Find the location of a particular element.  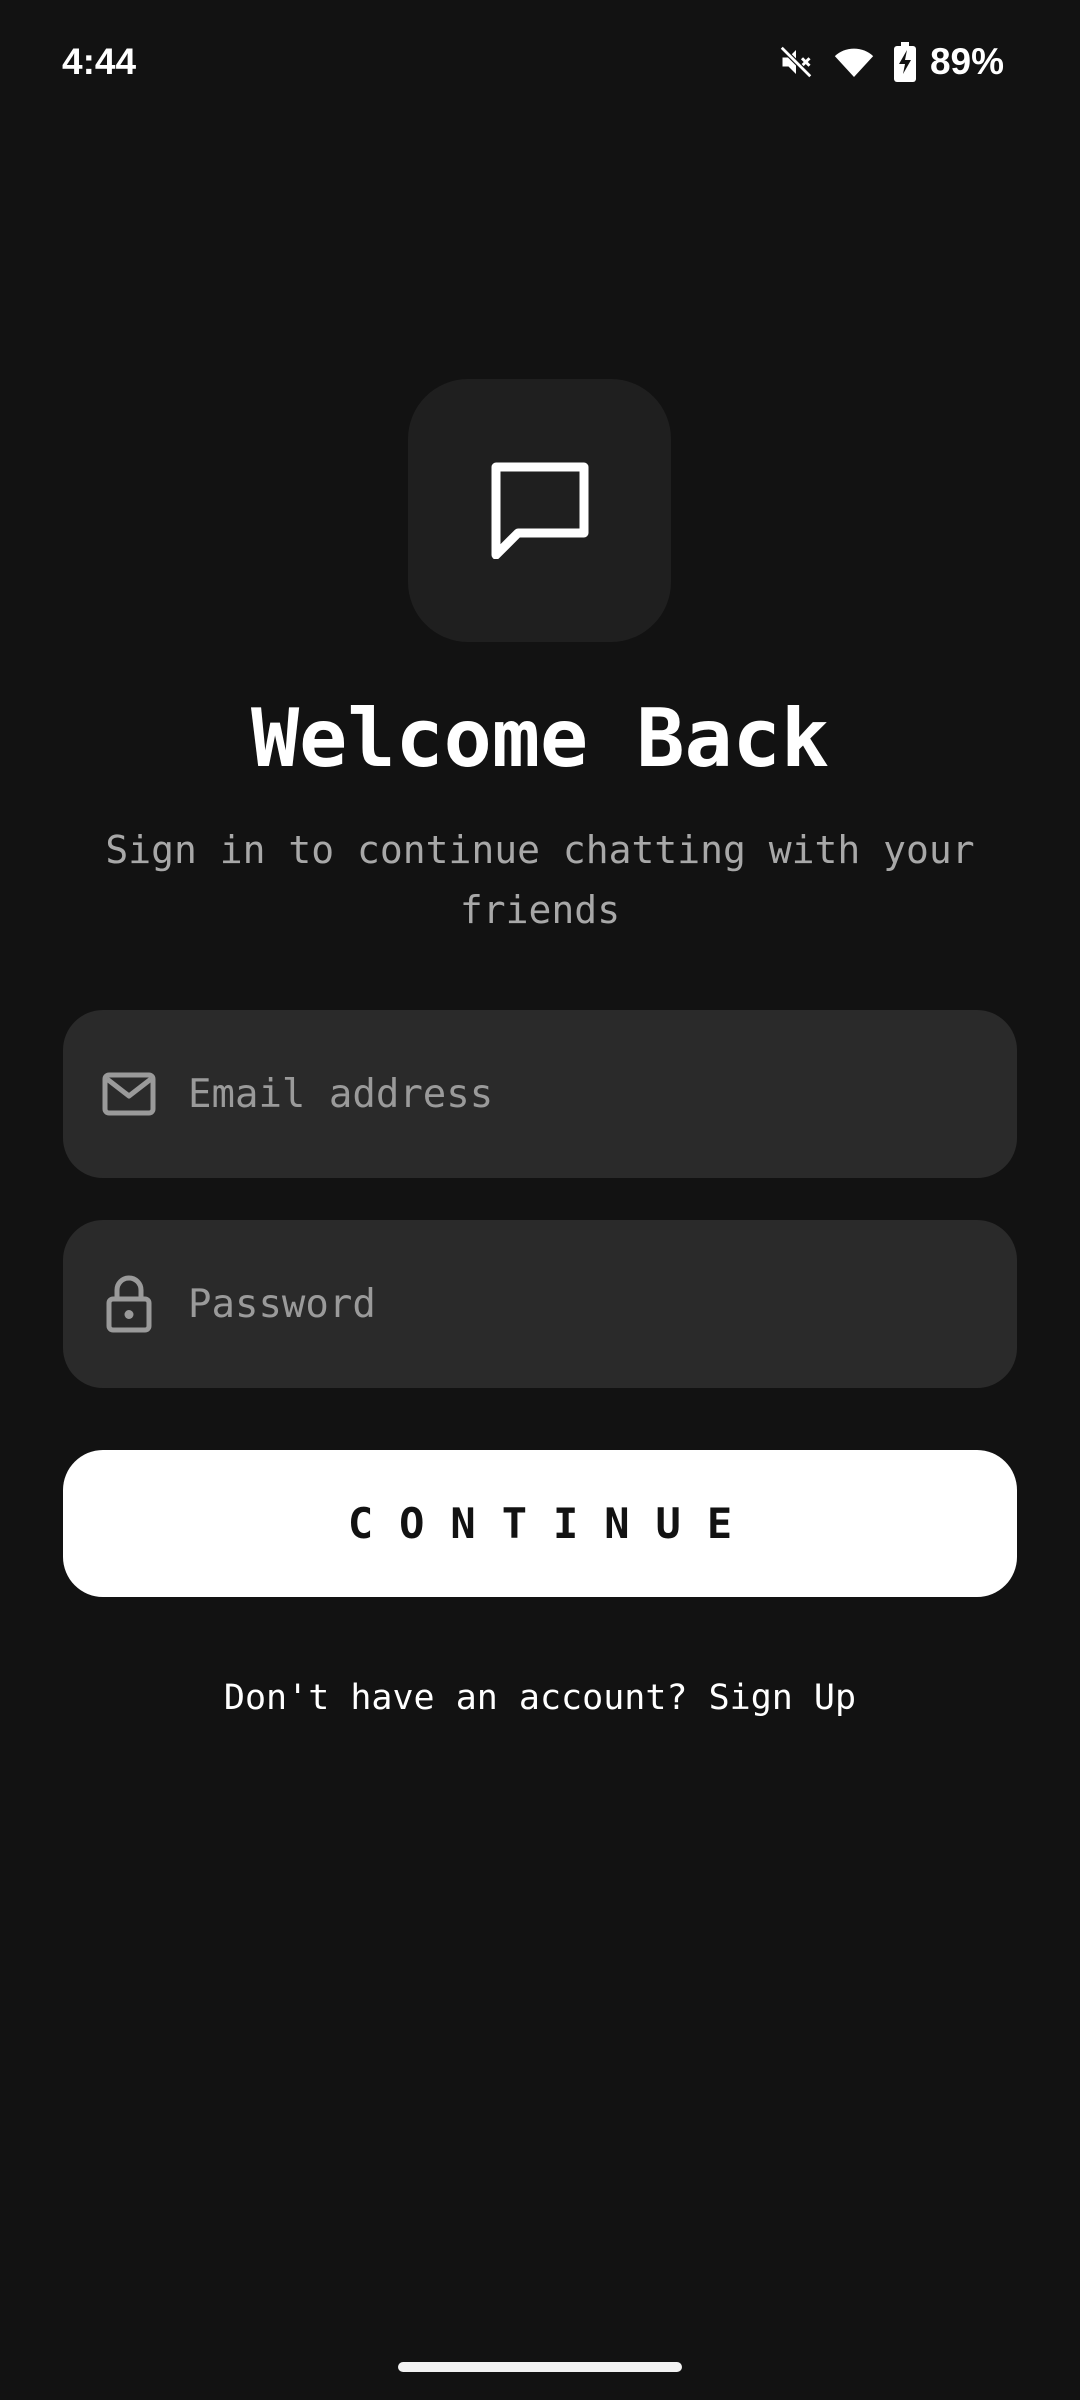

mute-icon is located at coordinates (796, 62).